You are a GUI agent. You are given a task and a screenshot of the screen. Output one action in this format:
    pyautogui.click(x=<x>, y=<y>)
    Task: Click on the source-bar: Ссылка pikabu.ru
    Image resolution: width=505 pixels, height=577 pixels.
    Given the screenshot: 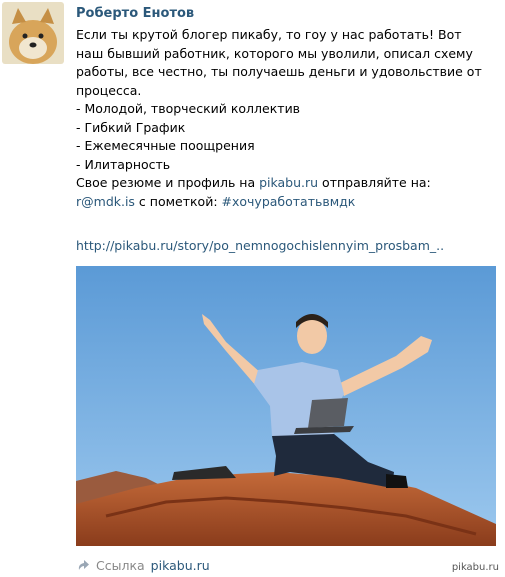 What is the action you would take?
    pyautogui.click(x=143, y=565)
    